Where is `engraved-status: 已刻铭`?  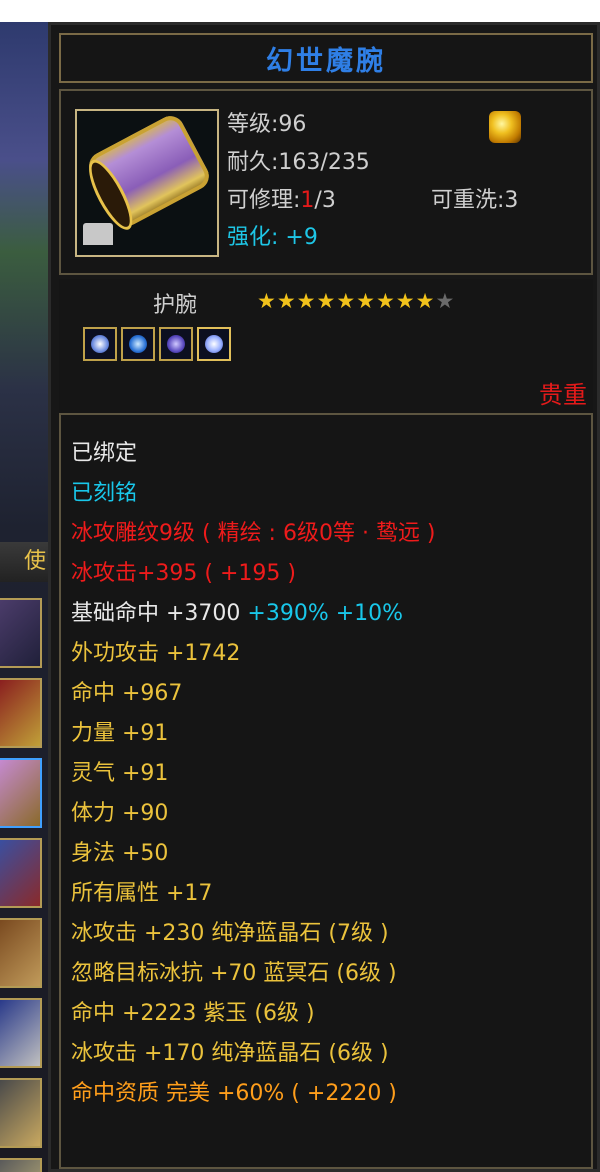 engraved-status: 已刻铭 is located at coordinates (104, 493).